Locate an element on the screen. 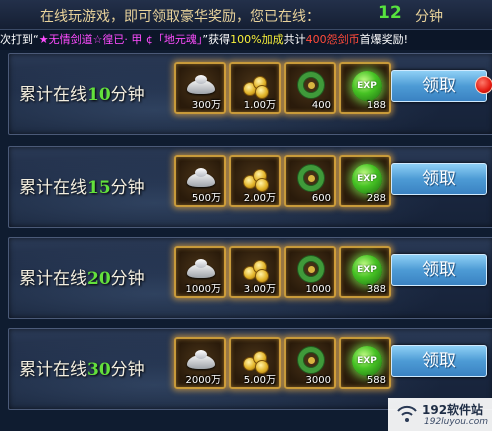 This screenshot has width=492, height=431. wifi-logo-icon is located at coordinates (407, 414).